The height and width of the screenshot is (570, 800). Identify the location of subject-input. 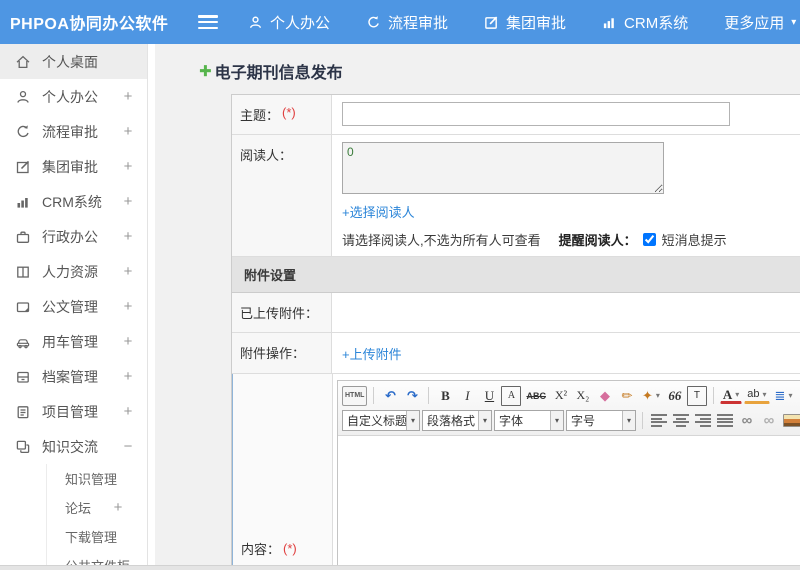
(536, 114).